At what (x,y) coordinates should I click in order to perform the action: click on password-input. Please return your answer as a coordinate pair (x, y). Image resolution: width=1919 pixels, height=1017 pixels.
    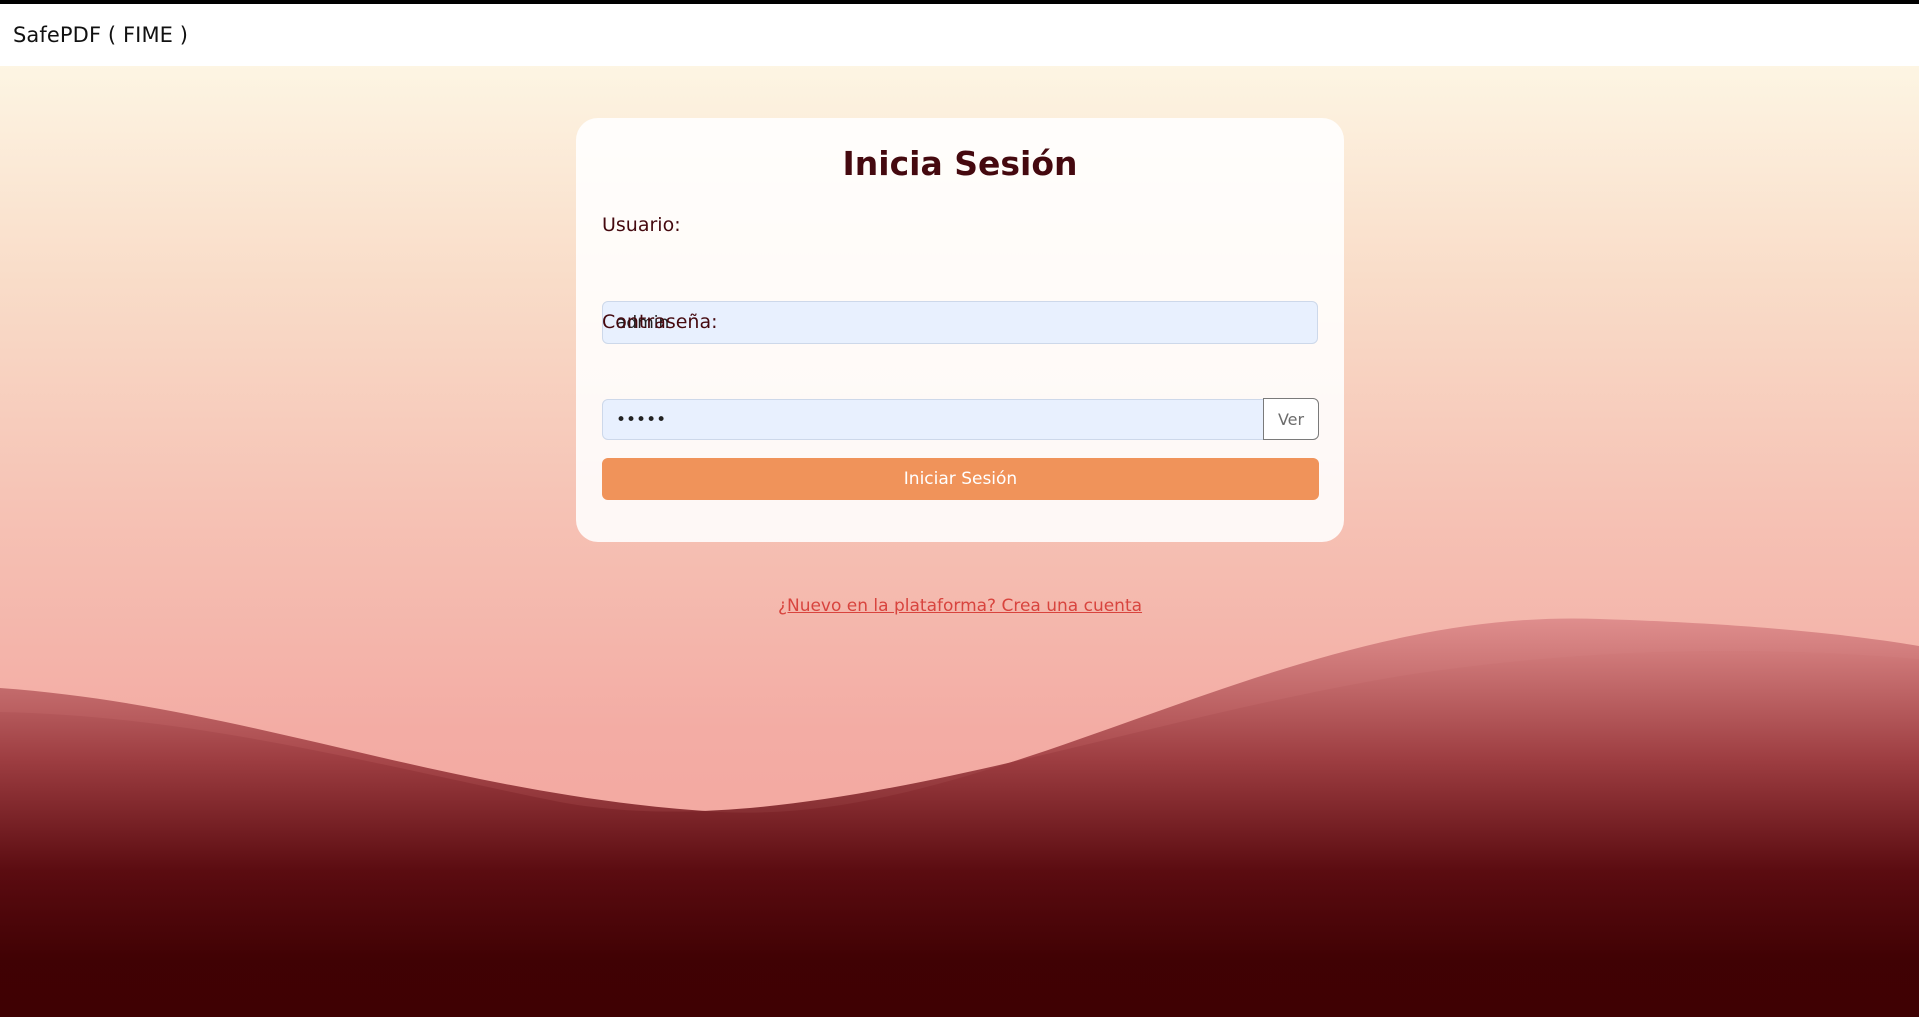
    Looking at the image, I should click on (933, 419).